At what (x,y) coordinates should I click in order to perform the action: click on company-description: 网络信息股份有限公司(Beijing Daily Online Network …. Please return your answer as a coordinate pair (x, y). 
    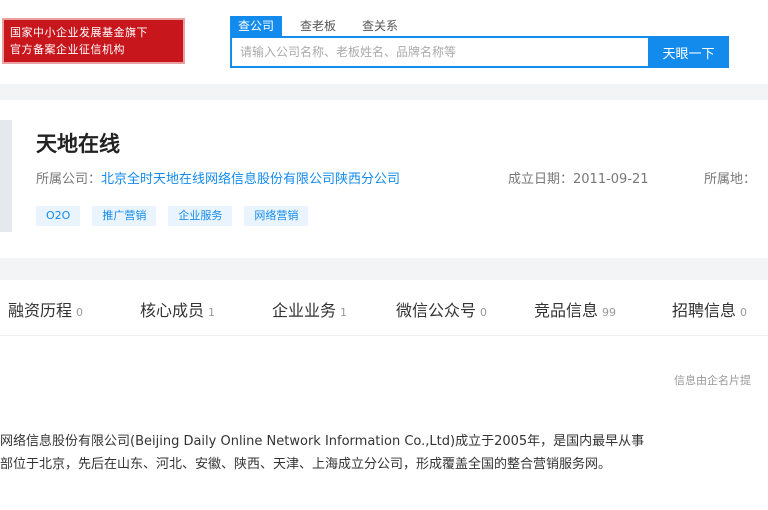
    Looking at the image, I should click on (384, 453).